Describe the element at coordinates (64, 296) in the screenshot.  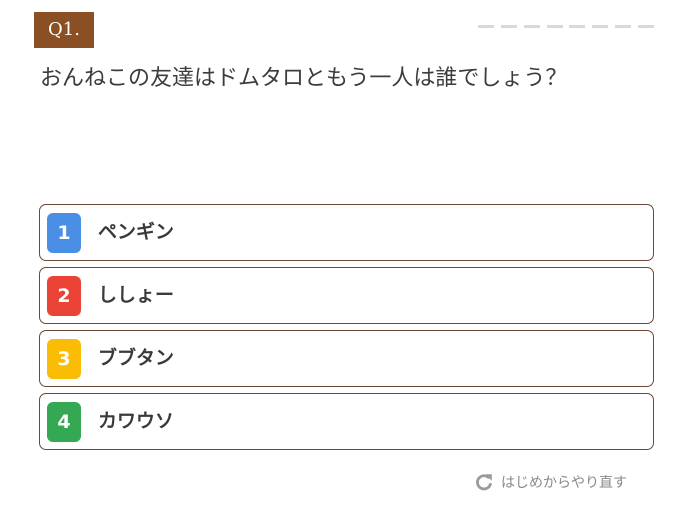
I see `choice-number-badge: 2` at that location.